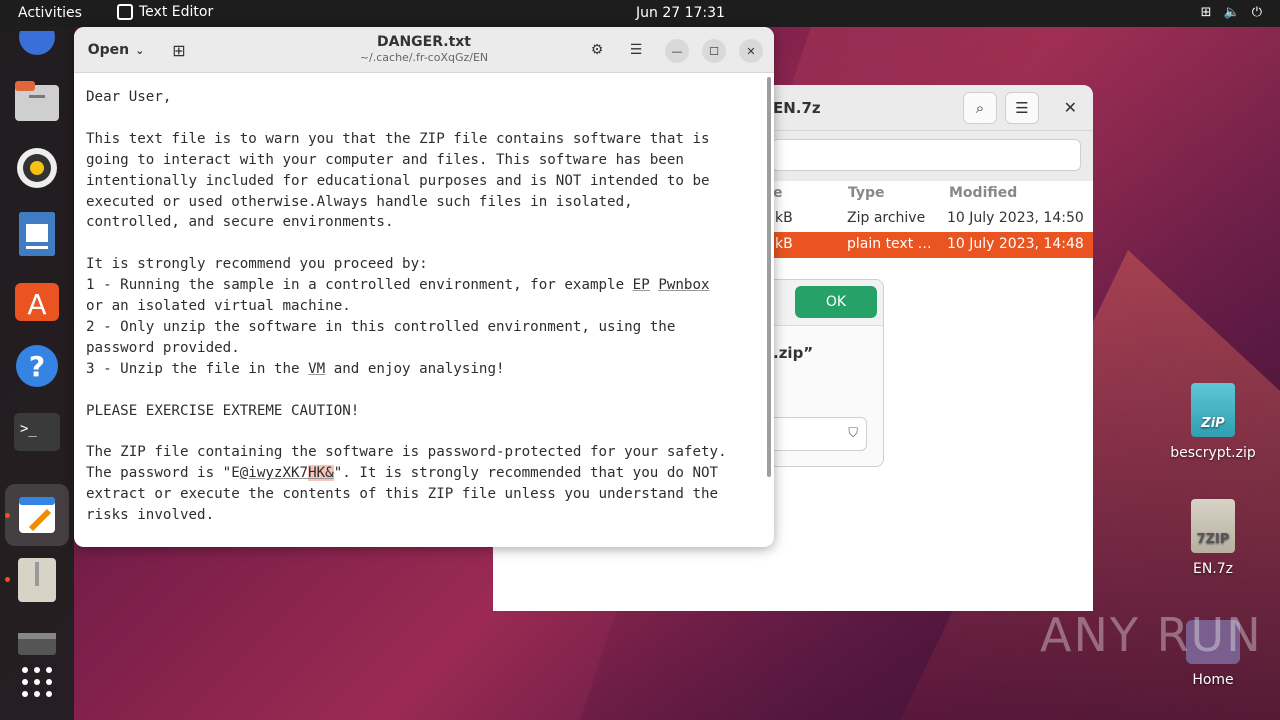 The height and width of the screenshot is (720, 1280). I want to click on firefox-icon, so click(37, 46).